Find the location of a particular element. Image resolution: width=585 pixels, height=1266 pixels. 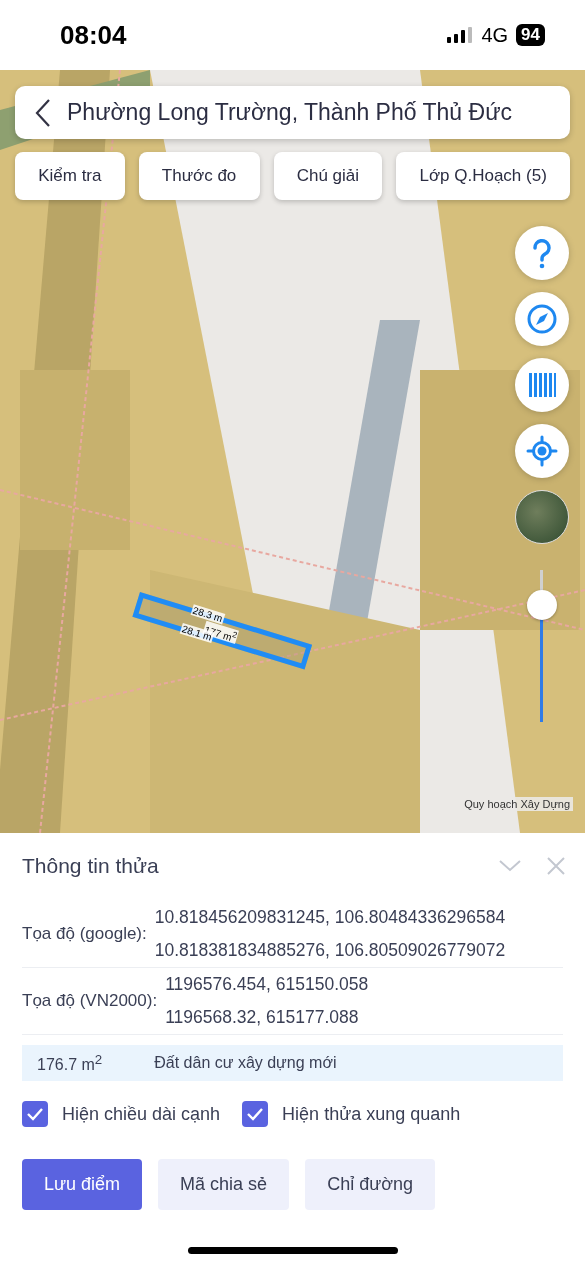

coordinate-value: 10.818381834885276, 106.80509026779072 is located at coordinates (330, 950).